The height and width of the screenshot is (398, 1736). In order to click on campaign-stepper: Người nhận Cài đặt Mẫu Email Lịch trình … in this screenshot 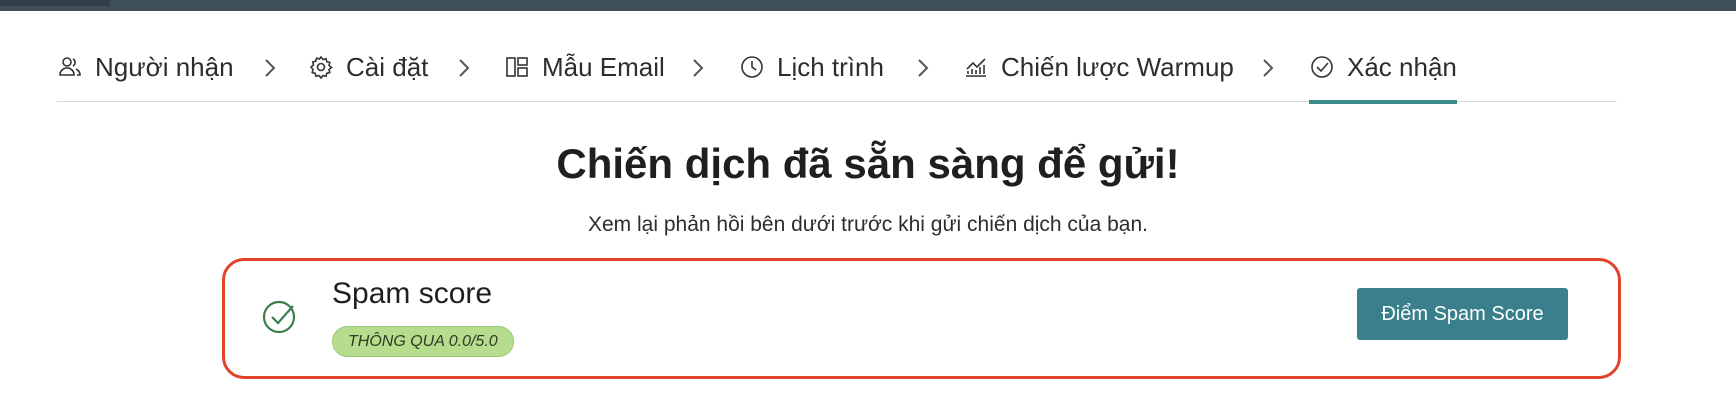, I will do `click(837, 74)`.